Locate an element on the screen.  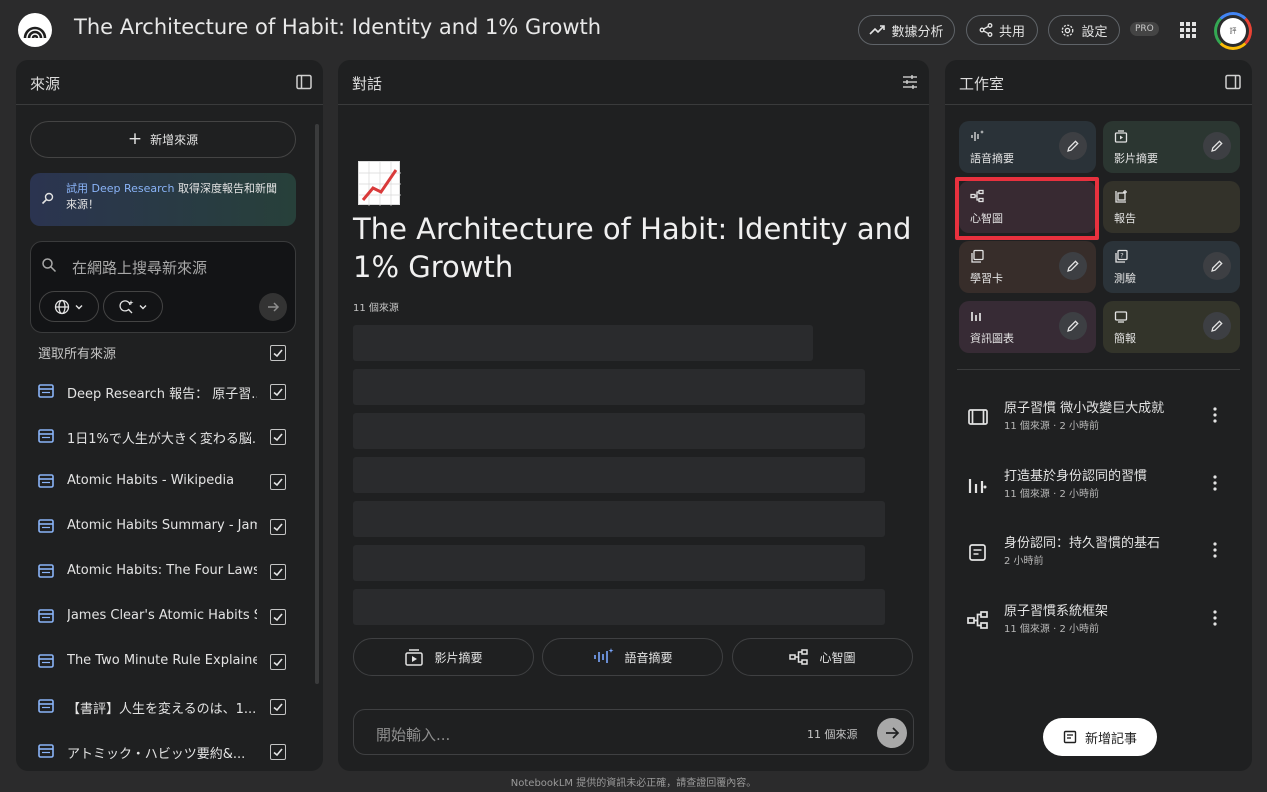
search-scope-dropdown is located at coordinates (69, 306).